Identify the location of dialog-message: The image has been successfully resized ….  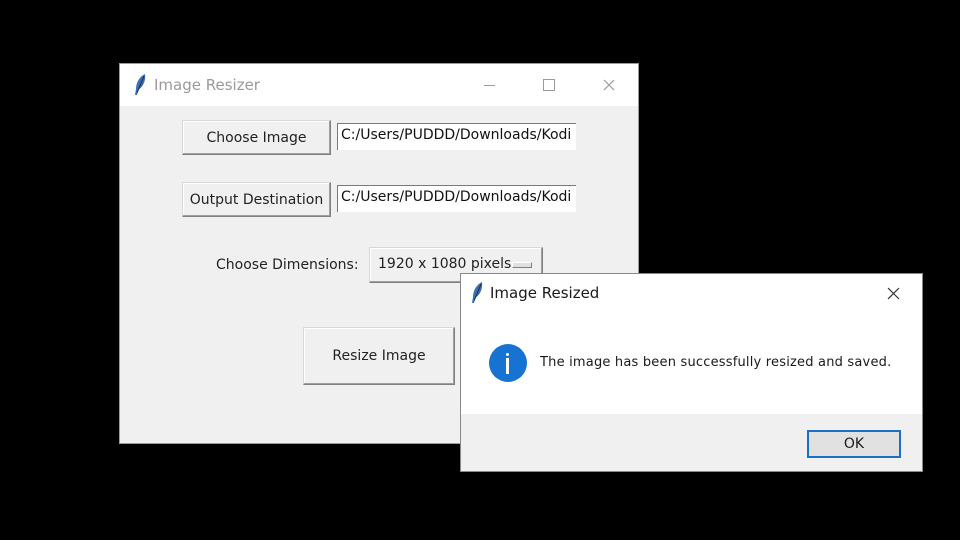
(716, 362).